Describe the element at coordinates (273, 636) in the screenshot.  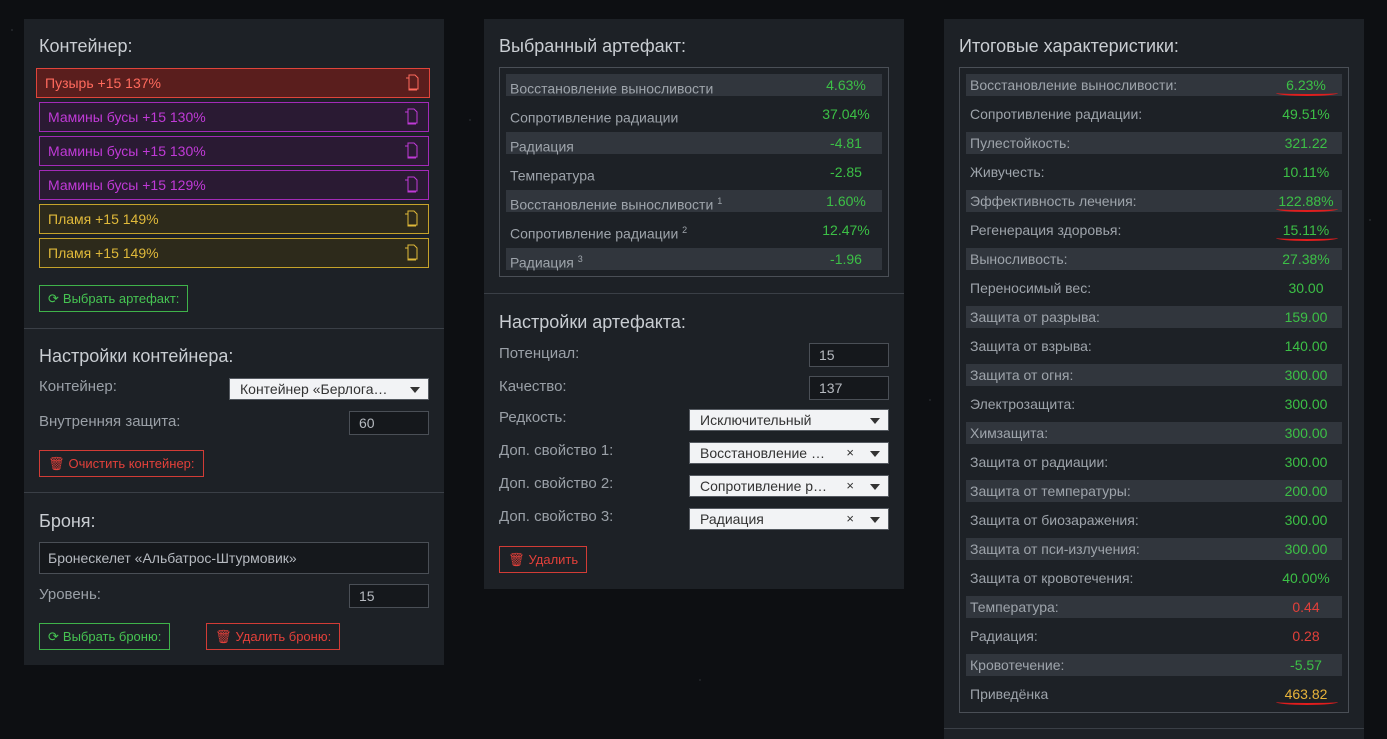
I see `delete-armor-button: 🗑 Удалить броню:` at that location.